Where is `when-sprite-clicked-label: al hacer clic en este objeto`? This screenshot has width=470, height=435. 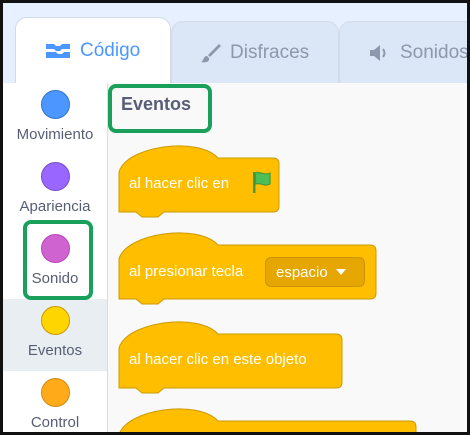
when-sprite-clicked-label: al hacer clic en este objeto is located at coordinates (218, 359).